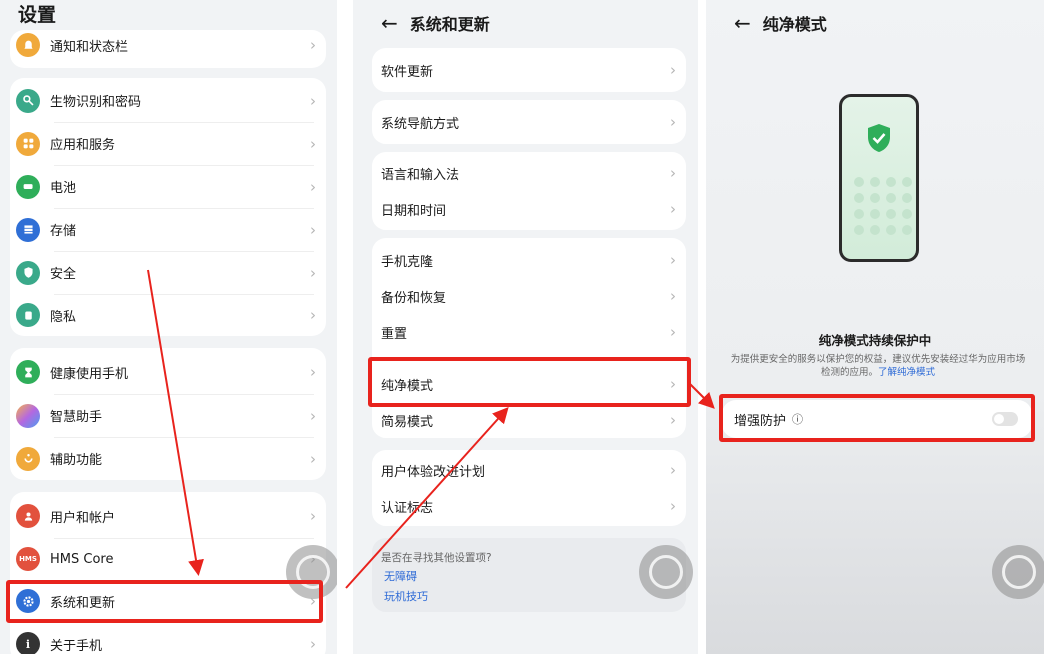 The width and height of the screenshot is (1044, 654). Describe the element at coordinates (28, 315) in the screenshot. I see `privacy-icon` at that location.